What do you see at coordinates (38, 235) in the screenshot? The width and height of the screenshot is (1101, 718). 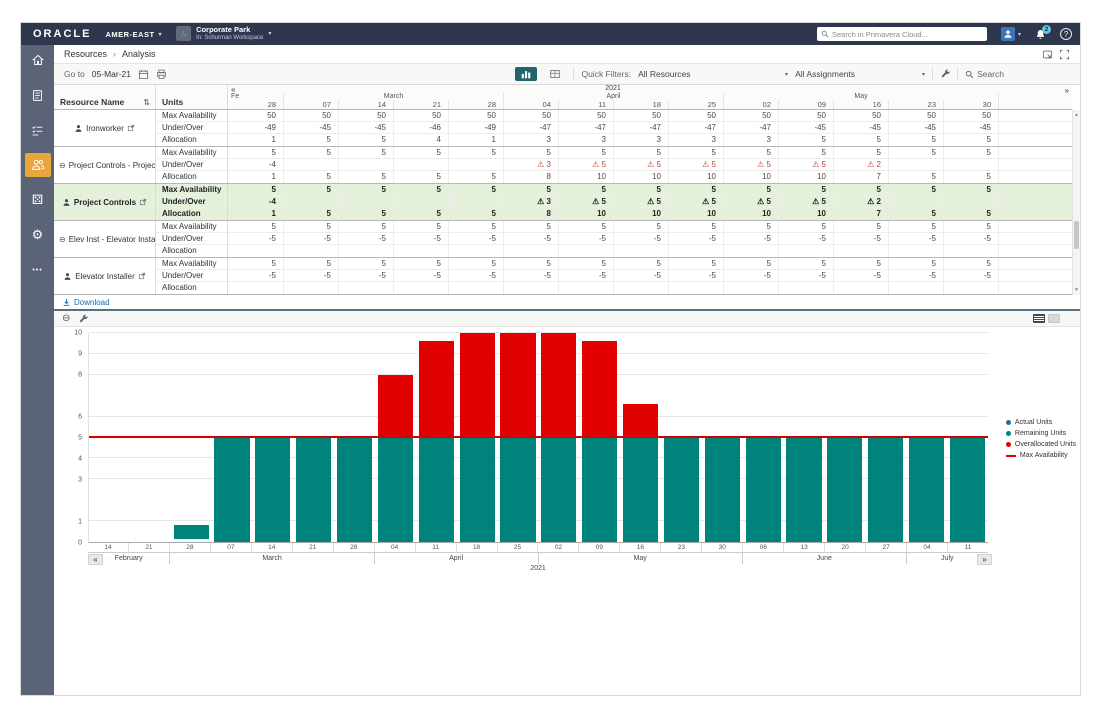 I see `sidebar-item-settings: ⚙` at bounding box center [38, 235].